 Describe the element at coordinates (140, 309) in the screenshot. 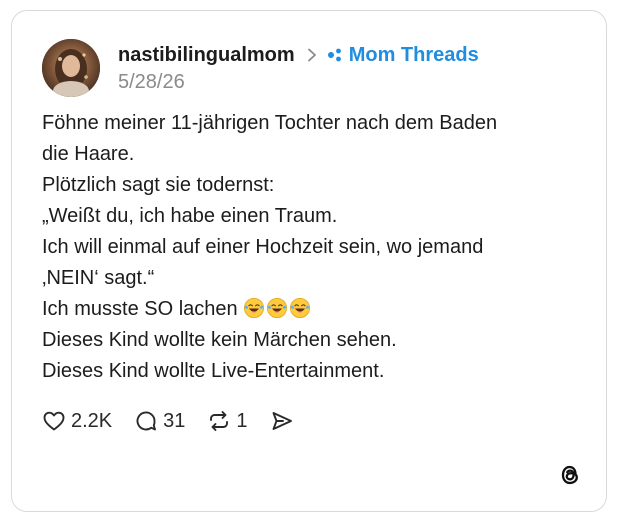

I see `post-line-text: Ich musste SO lachen` at that location.